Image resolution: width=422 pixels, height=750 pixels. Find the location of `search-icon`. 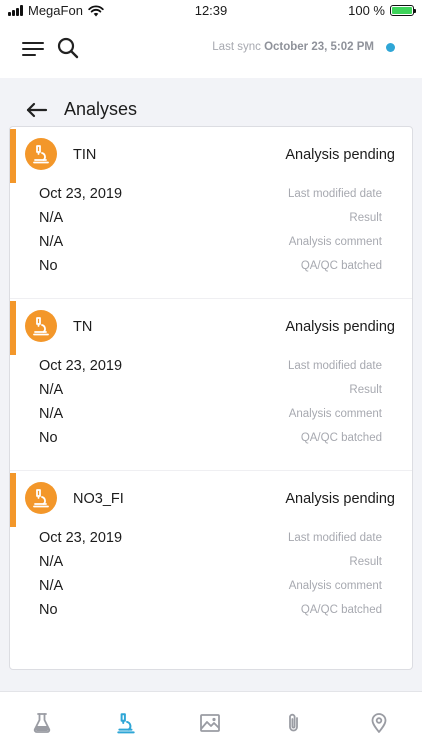

search-icon is located at coordinates (68, 48).